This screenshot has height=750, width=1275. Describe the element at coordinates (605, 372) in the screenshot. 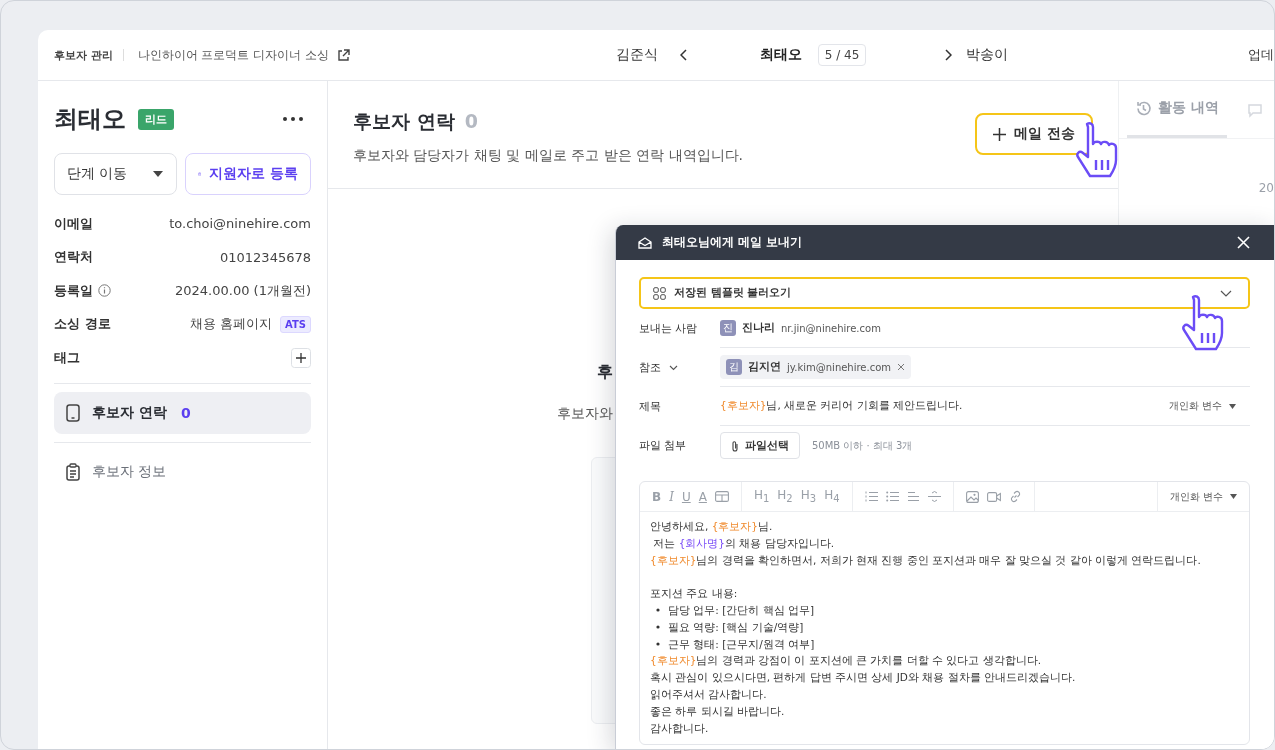

I see `empty-title: 후` at that location.